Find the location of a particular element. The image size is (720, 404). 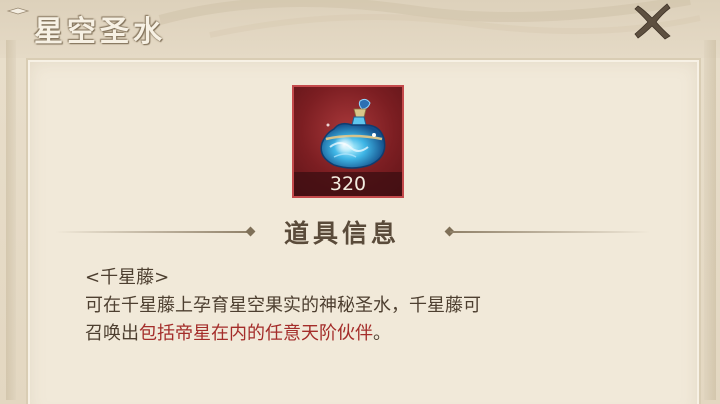

description-line-2-suffix: 。 is located at coordinates (382, 333).